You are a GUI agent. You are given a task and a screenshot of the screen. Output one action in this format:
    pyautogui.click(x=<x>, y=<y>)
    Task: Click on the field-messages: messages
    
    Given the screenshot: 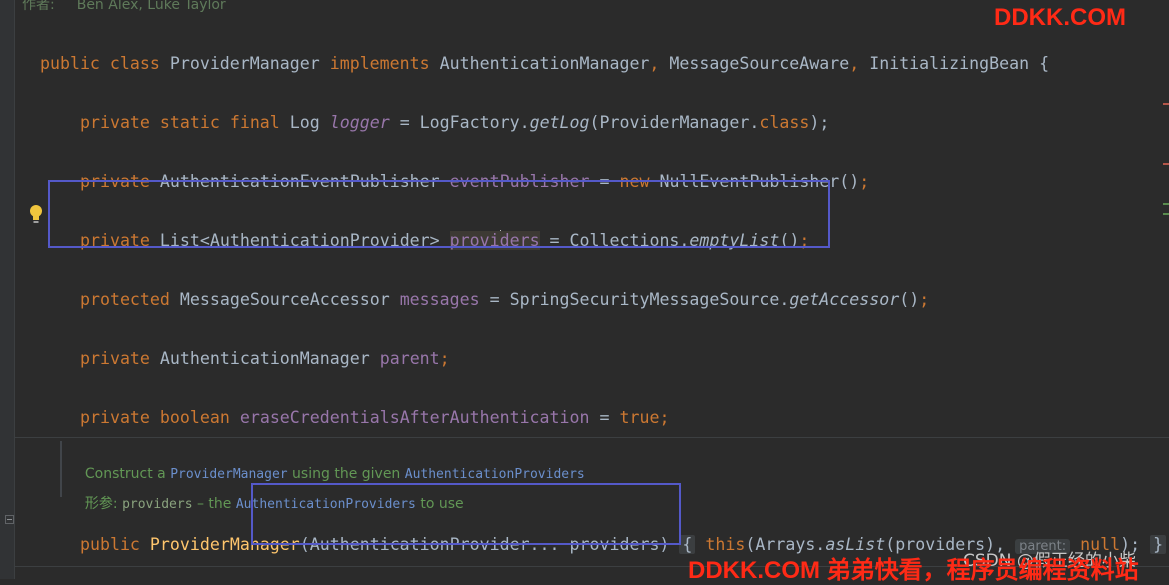 What is the action you would take?
    pyautogui.click(x=439, y=299)
    